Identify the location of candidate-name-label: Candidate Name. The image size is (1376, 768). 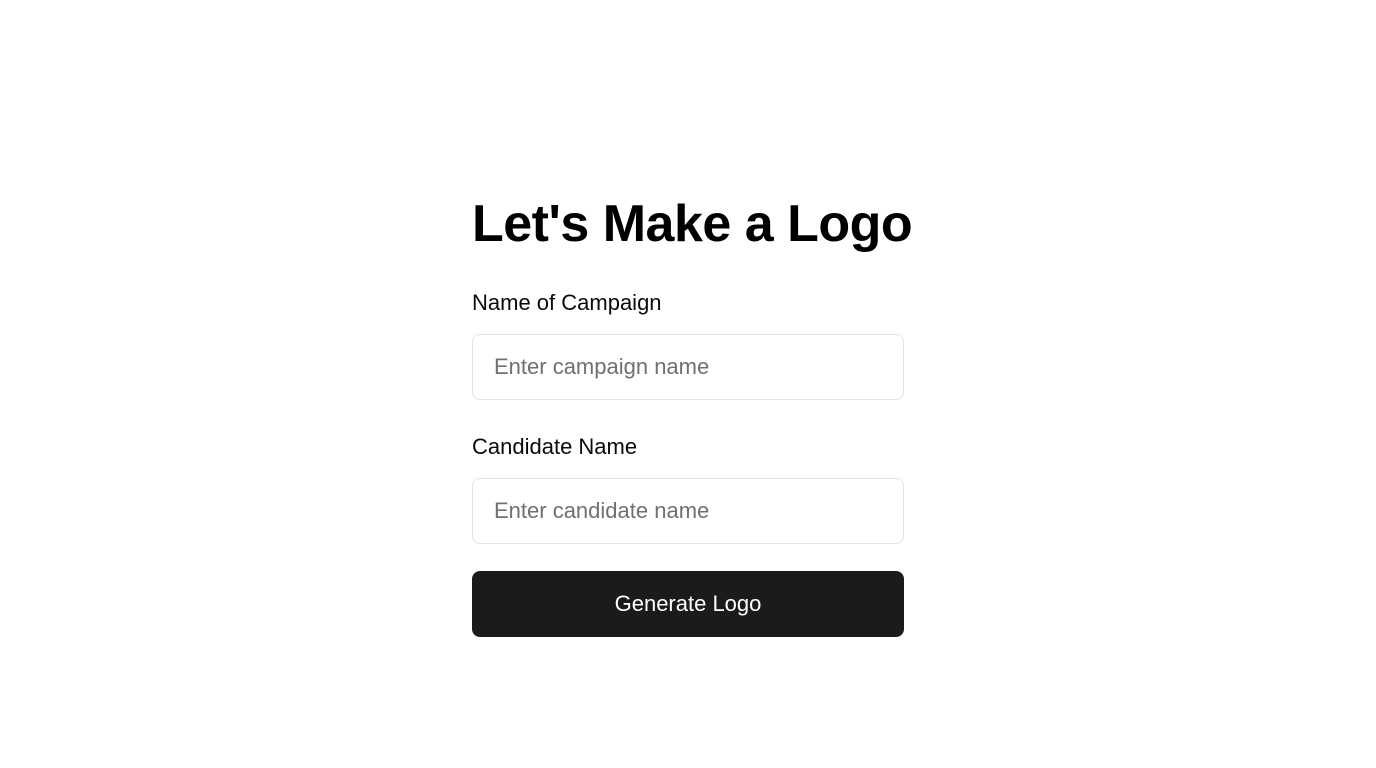
(555, 446).